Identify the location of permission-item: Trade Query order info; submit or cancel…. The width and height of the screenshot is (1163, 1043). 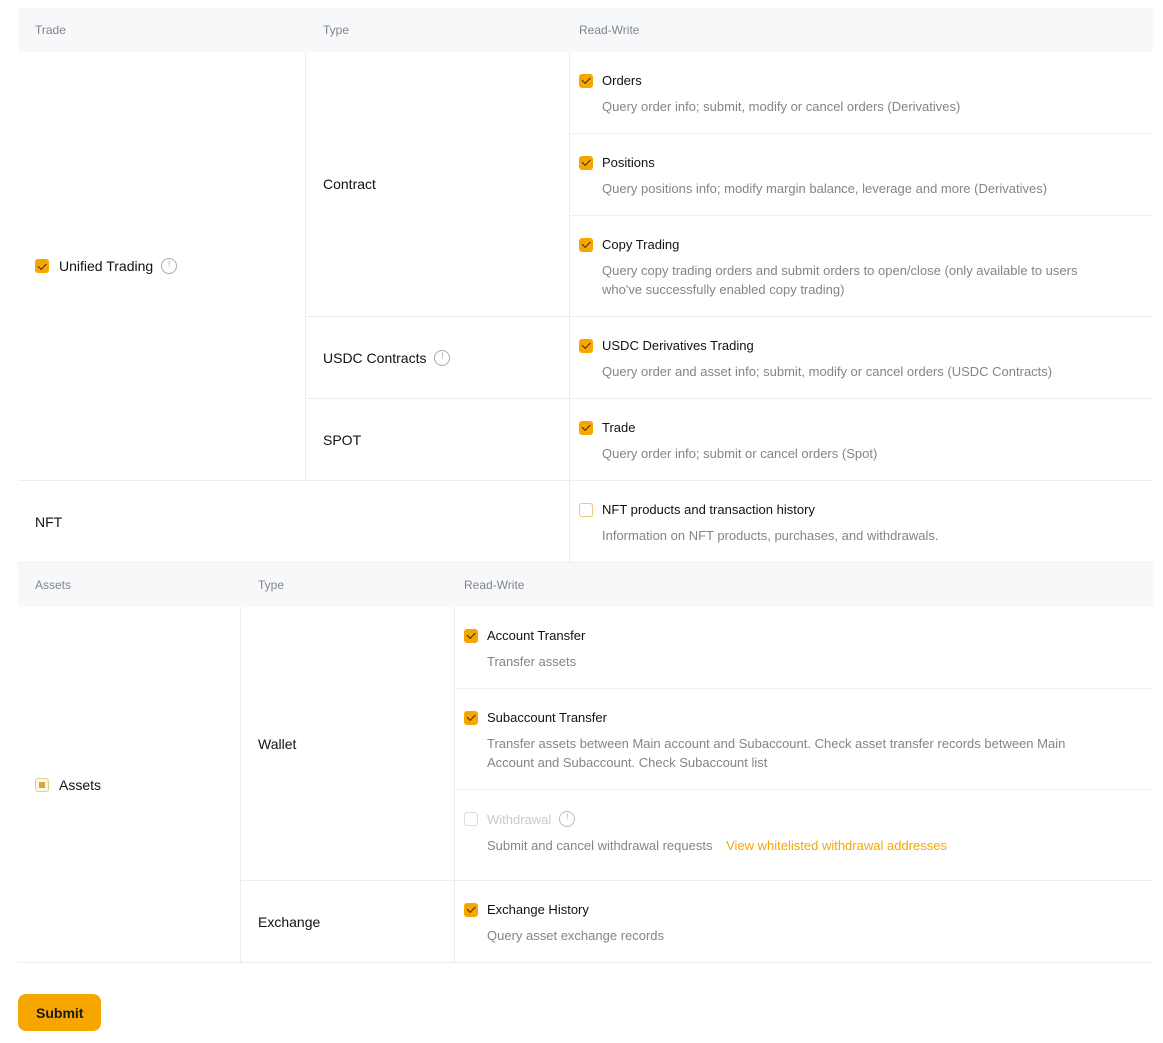
(861, 439).